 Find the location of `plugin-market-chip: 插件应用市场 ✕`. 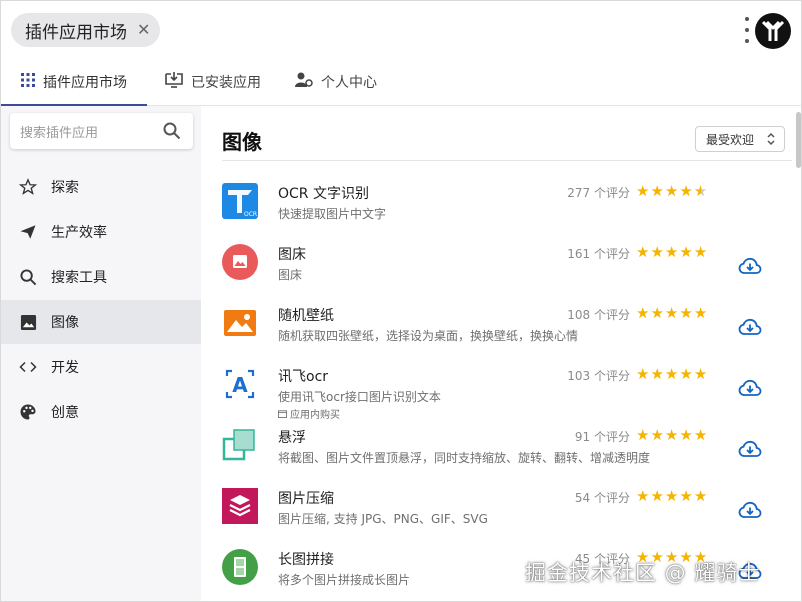

plugin-market-chip: 插件应用市场 ✕ is located at coordinates (86, 30).